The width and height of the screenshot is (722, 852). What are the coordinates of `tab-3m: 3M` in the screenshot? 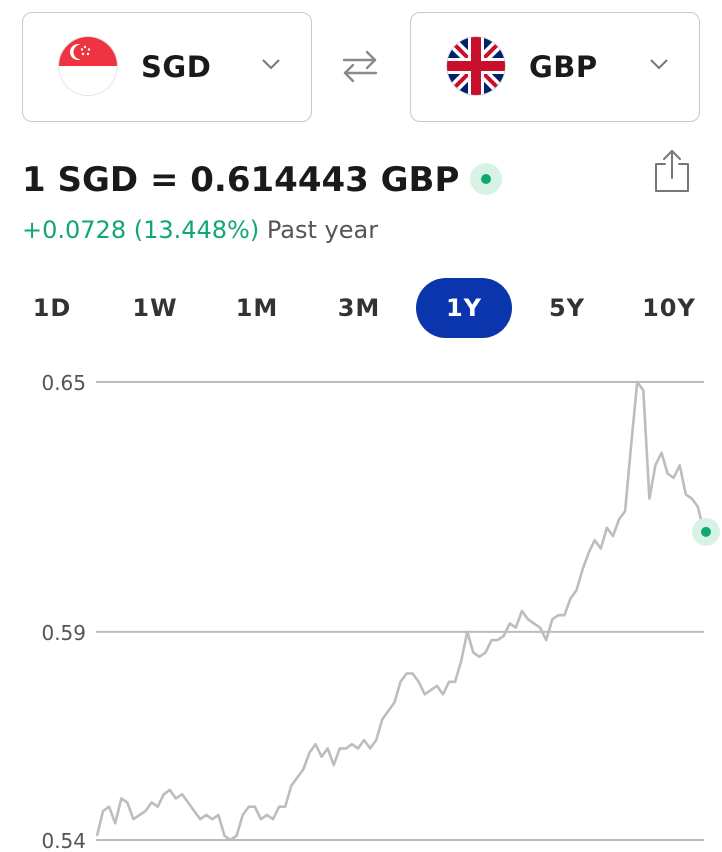 It's located at (359, 308).